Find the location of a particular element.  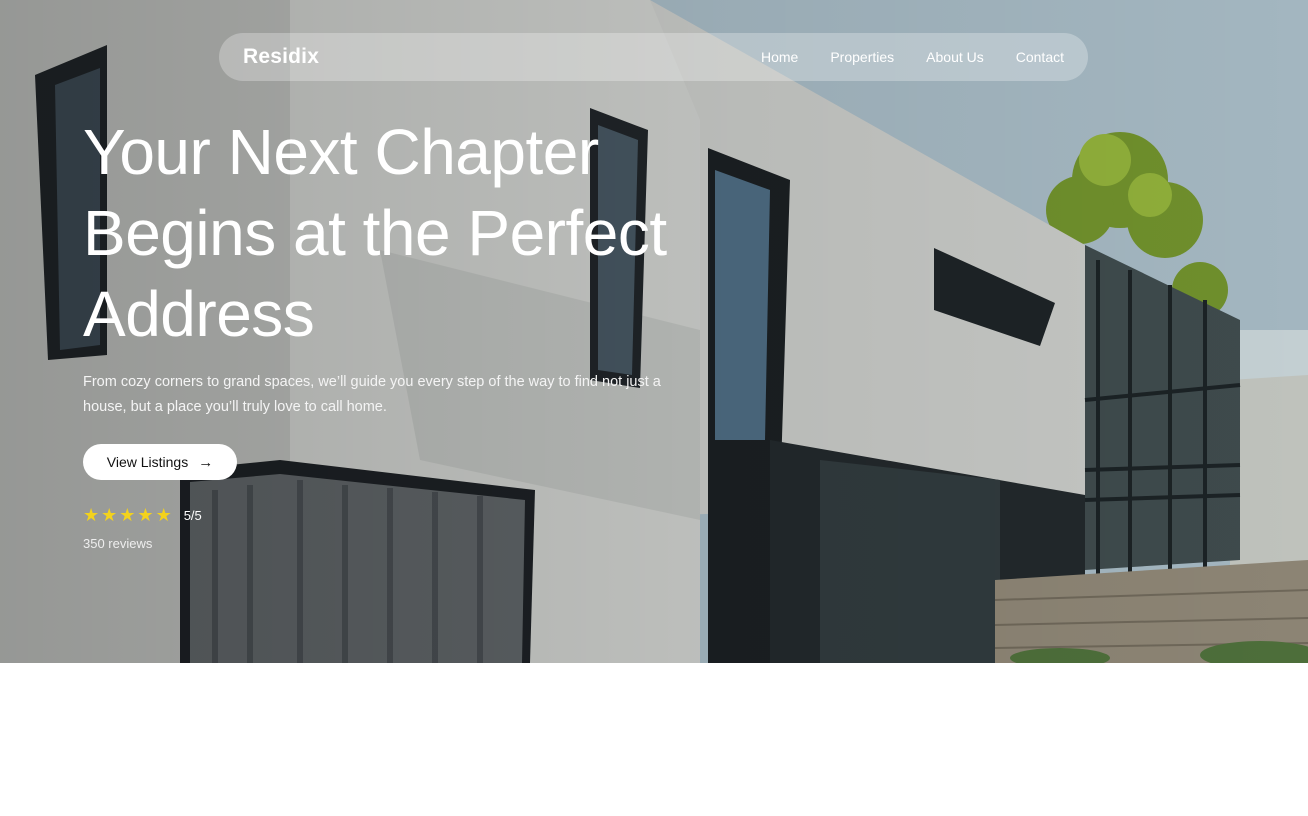

nav-link-properties: Properties is located at coordinates (862, 57).